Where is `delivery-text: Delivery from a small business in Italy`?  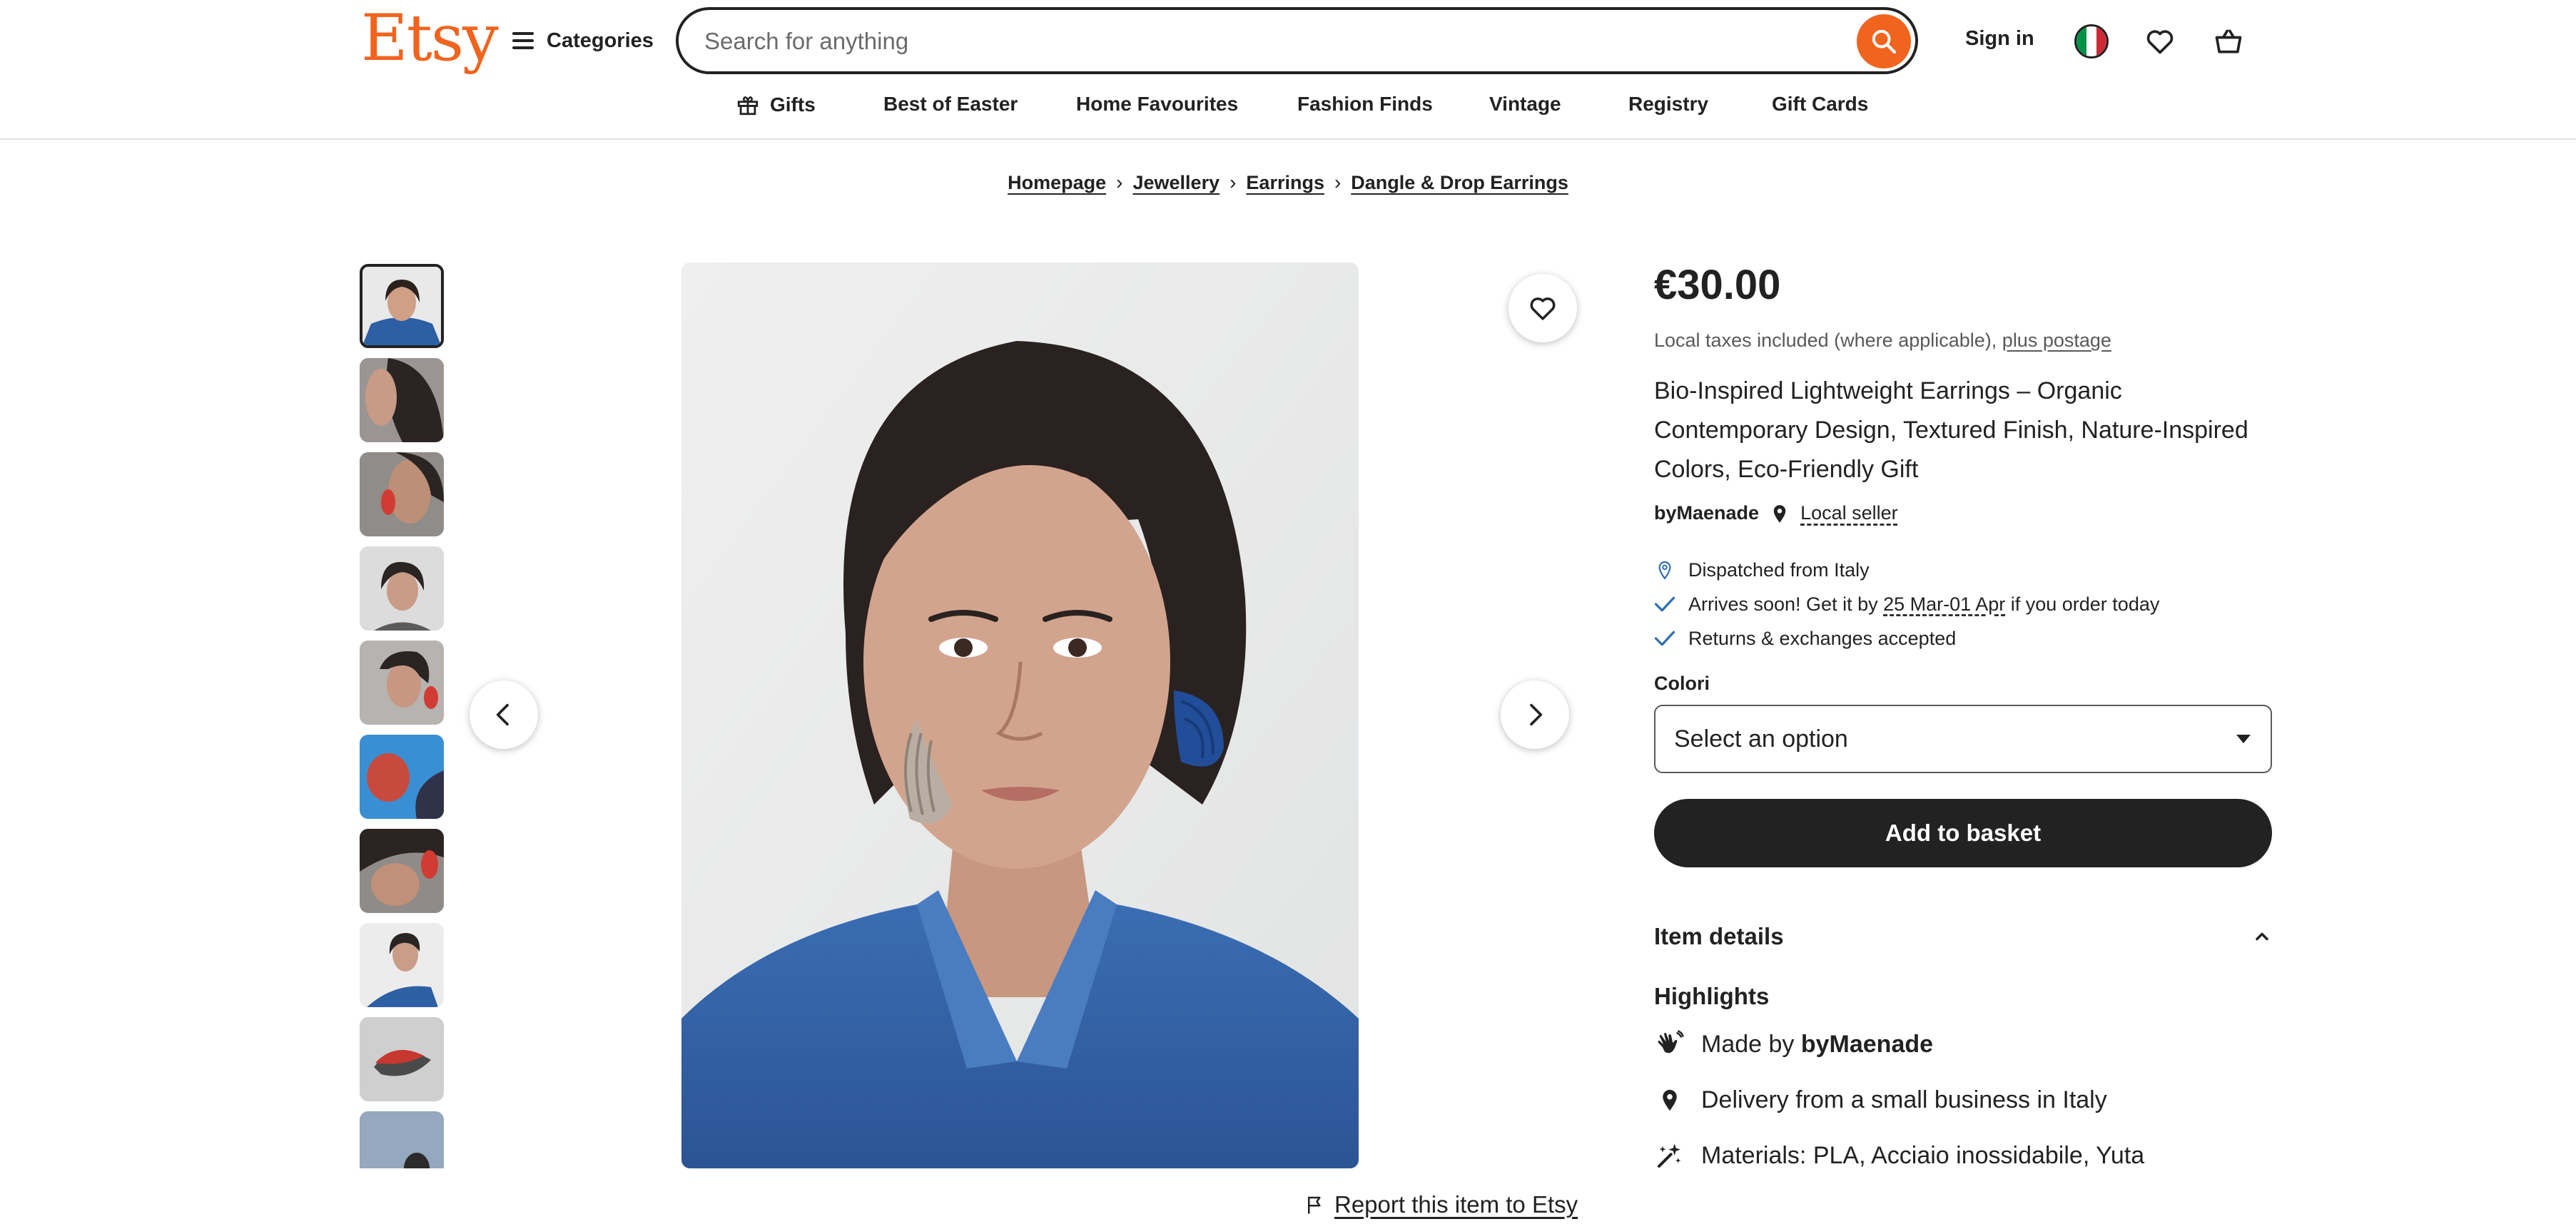 delivery-text: Delivery from a small business in Italy is located at coordinates (1904, 1099).